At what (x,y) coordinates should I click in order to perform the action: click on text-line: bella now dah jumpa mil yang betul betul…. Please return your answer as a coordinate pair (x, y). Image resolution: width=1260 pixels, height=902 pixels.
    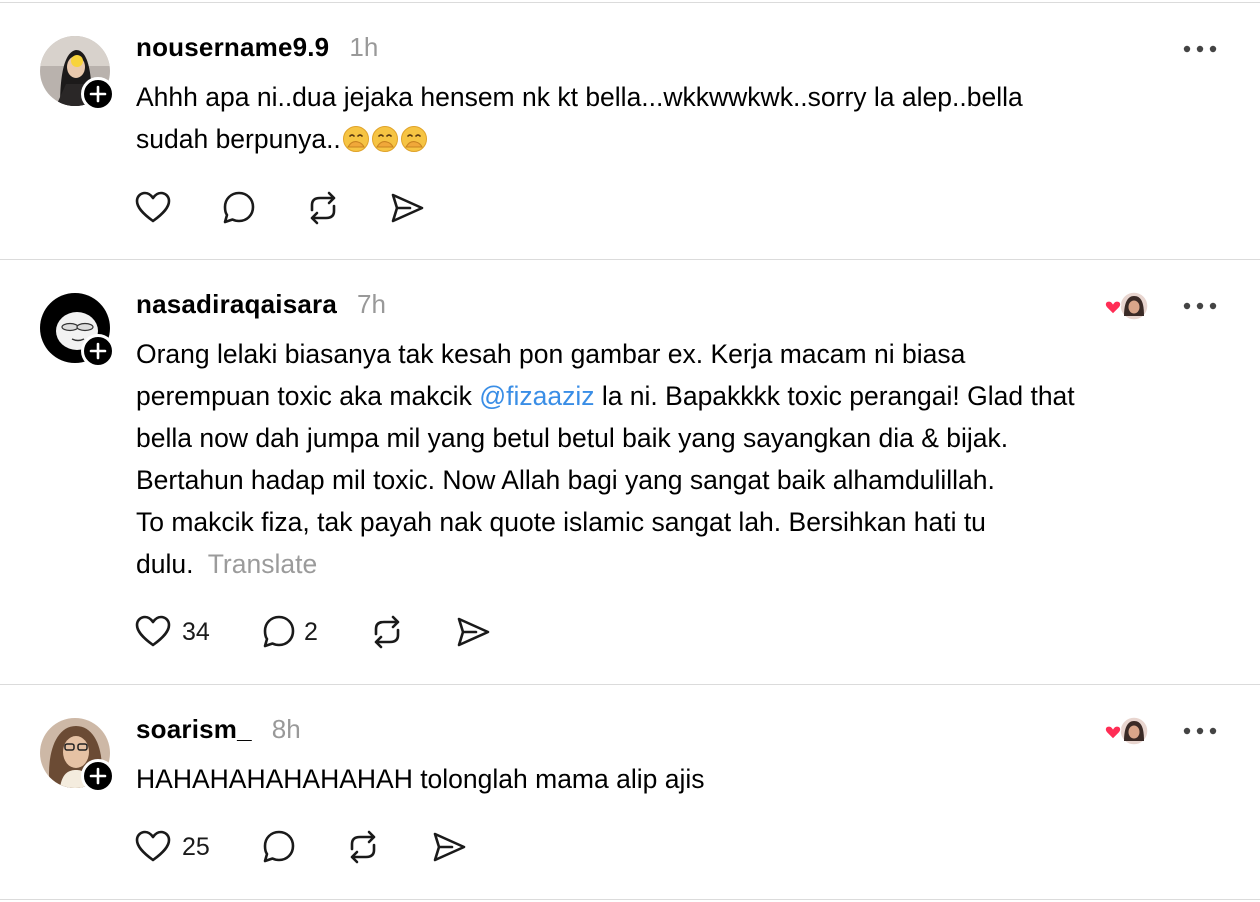
    Looking at the image, I should click on (572, 438).